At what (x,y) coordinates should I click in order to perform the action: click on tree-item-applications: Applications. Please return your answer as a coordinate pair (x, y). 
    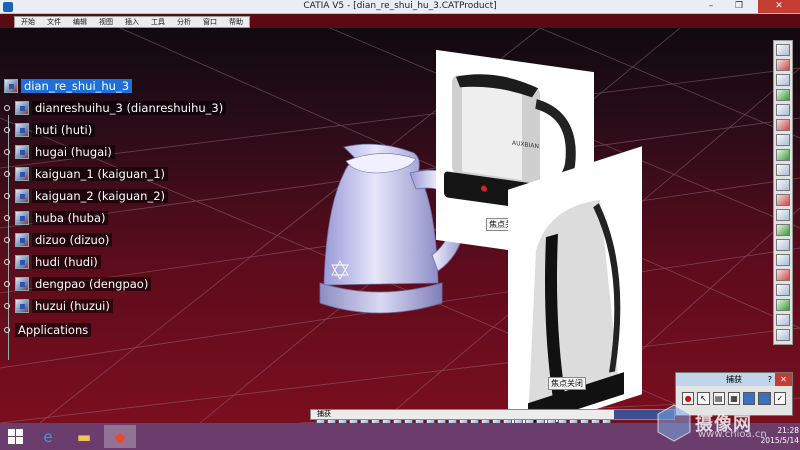
    Looking at the image, I should click on (48, 329).